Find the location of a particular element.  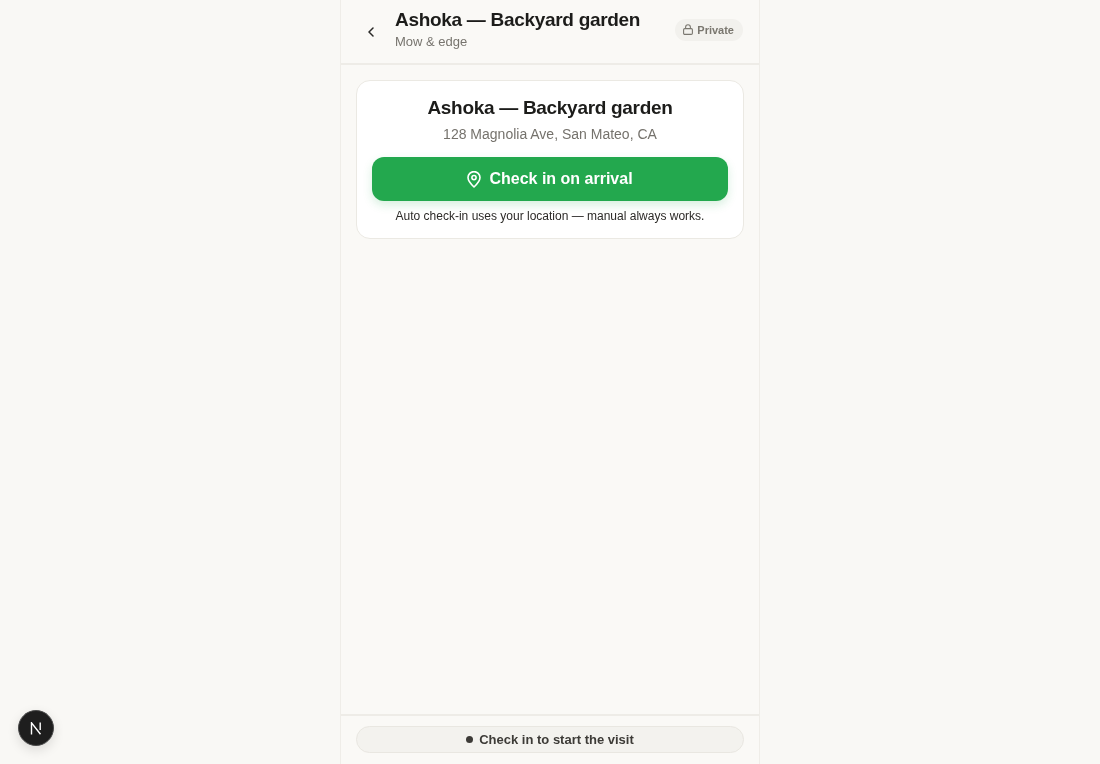

status-label: Check in to start the visit is located at coordinates (556, 739).